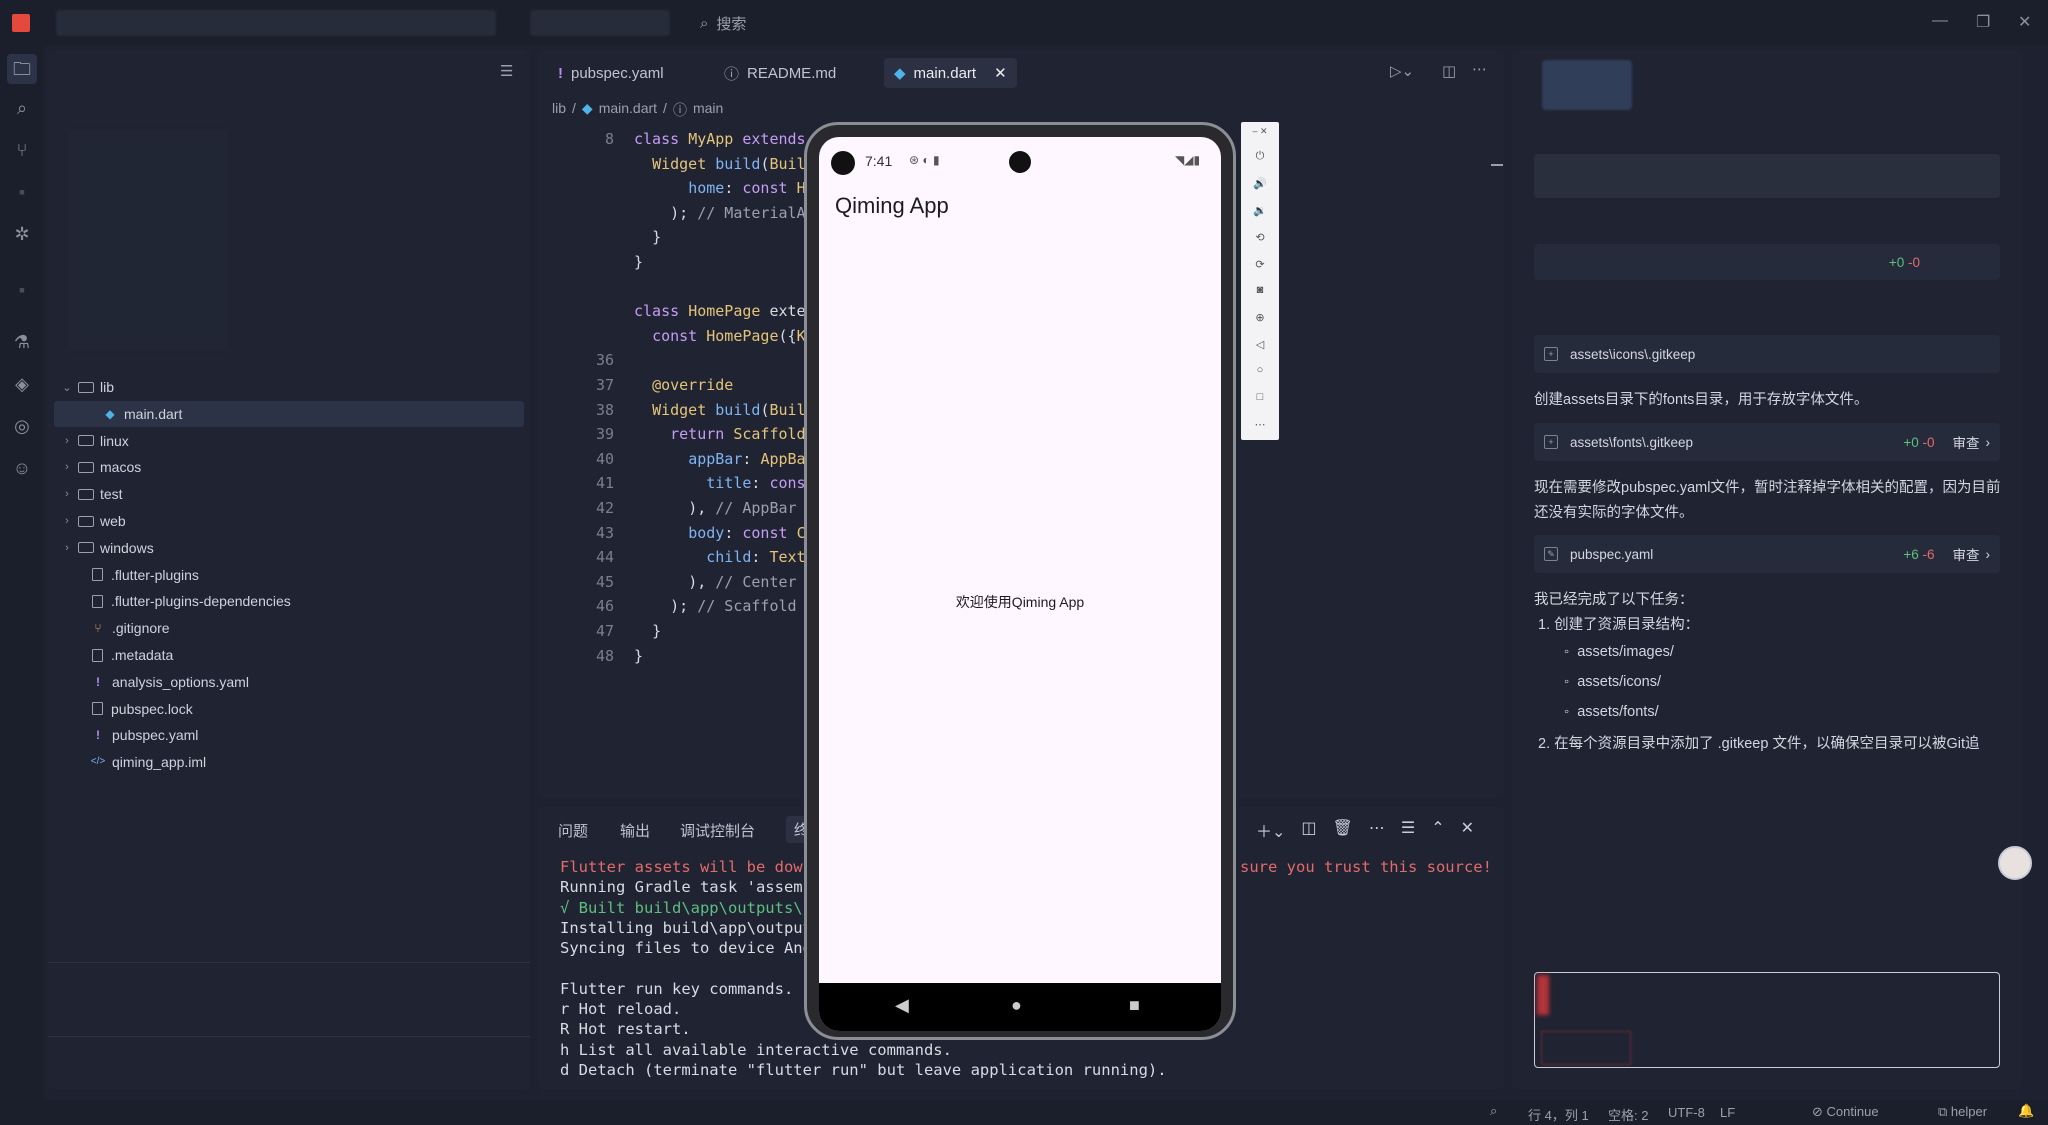 Image resolution: width=2048 pixels, height=1125 pixels. I want to click on tab-main-dart: ◆ main.dart ✕, so click(950, 73).